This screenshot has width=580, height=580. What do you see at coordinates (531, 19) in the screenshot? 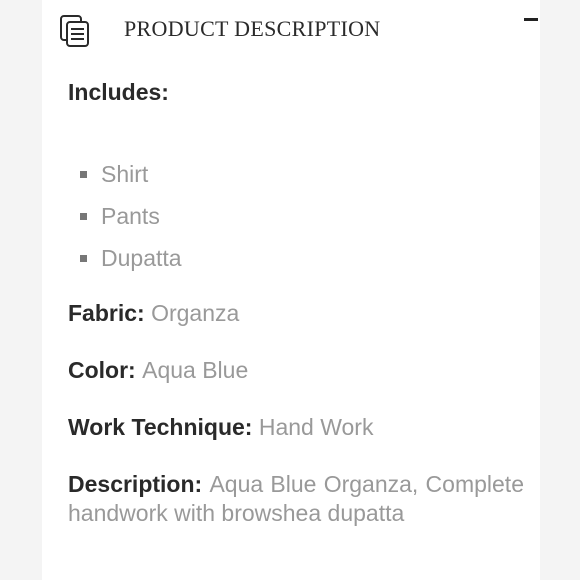
I see `collapse-icon` at bounding box center [531, 19].